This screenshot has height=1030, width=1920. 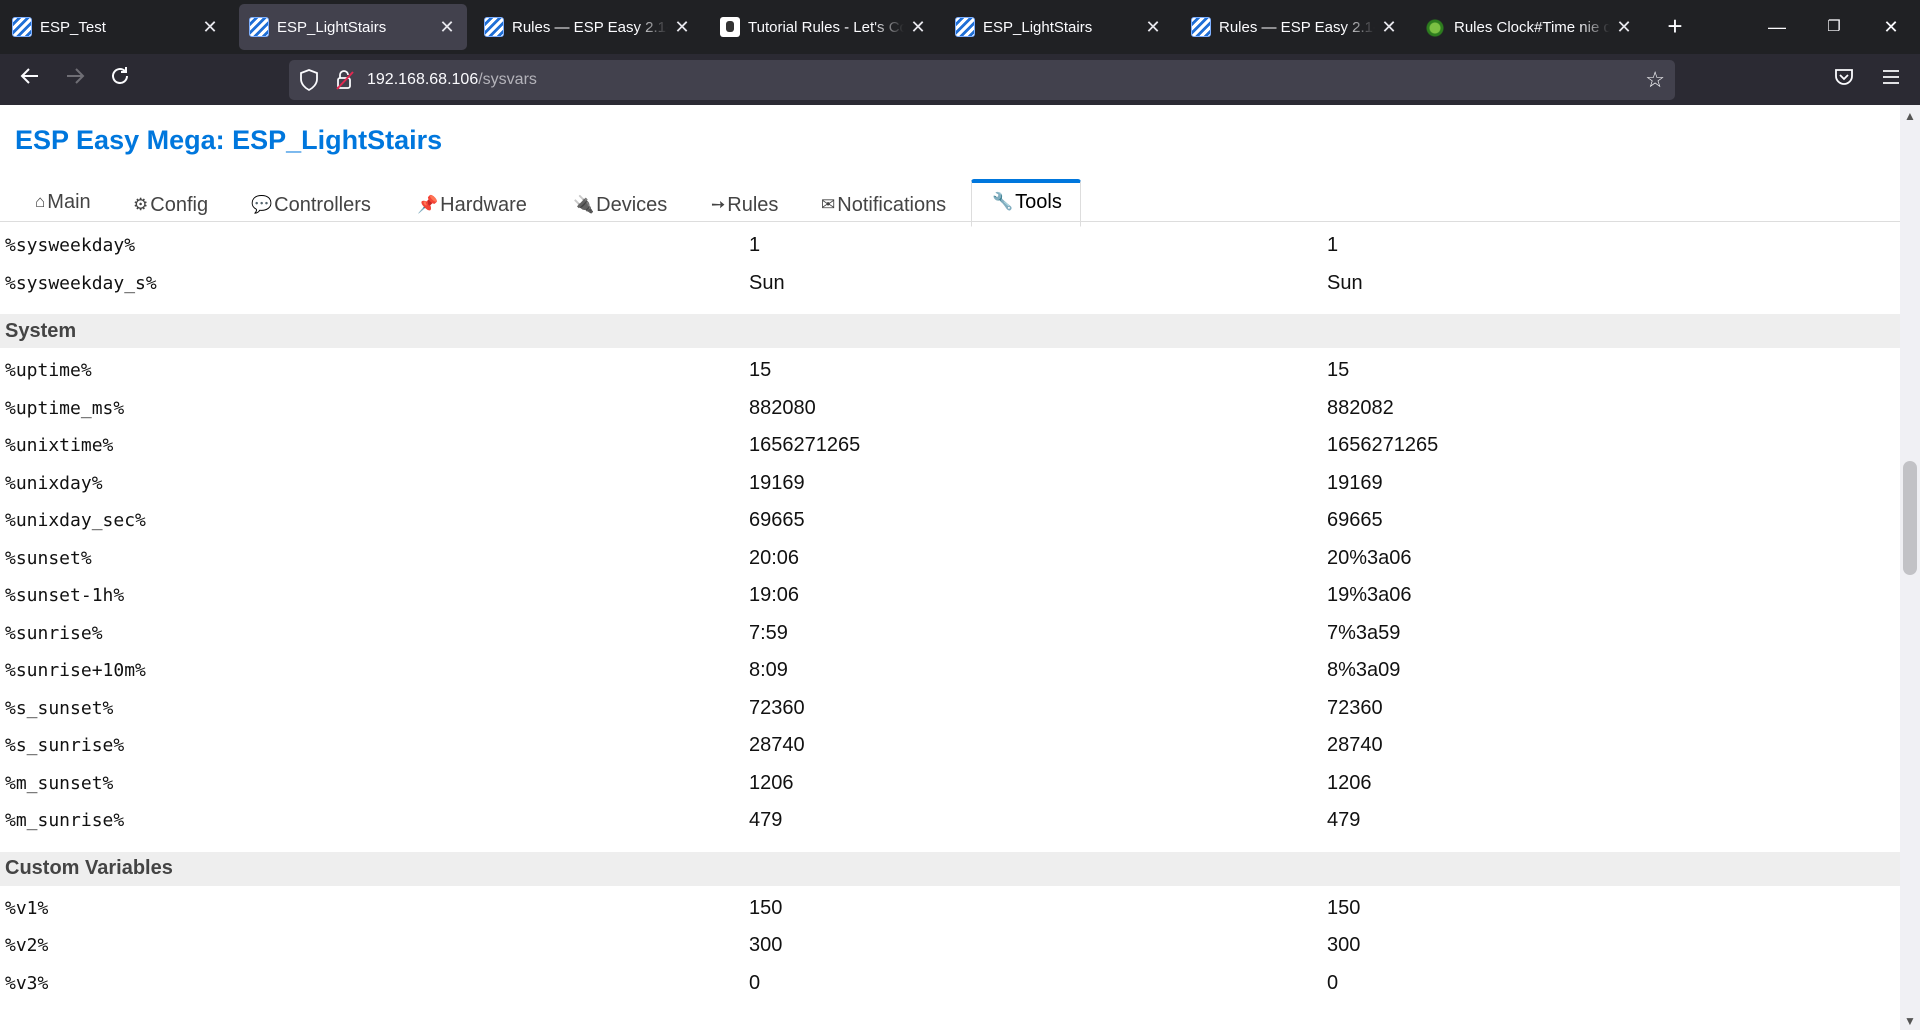 I want to click on menu-item-devices: 🔌 Devices, so click(x=620, y=205).